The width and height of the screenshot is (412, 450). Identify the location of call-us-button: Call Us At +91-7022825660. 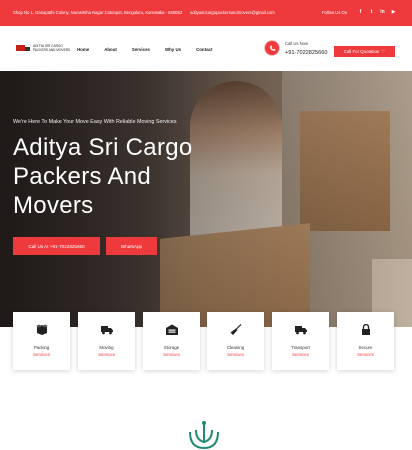
(56, 246).